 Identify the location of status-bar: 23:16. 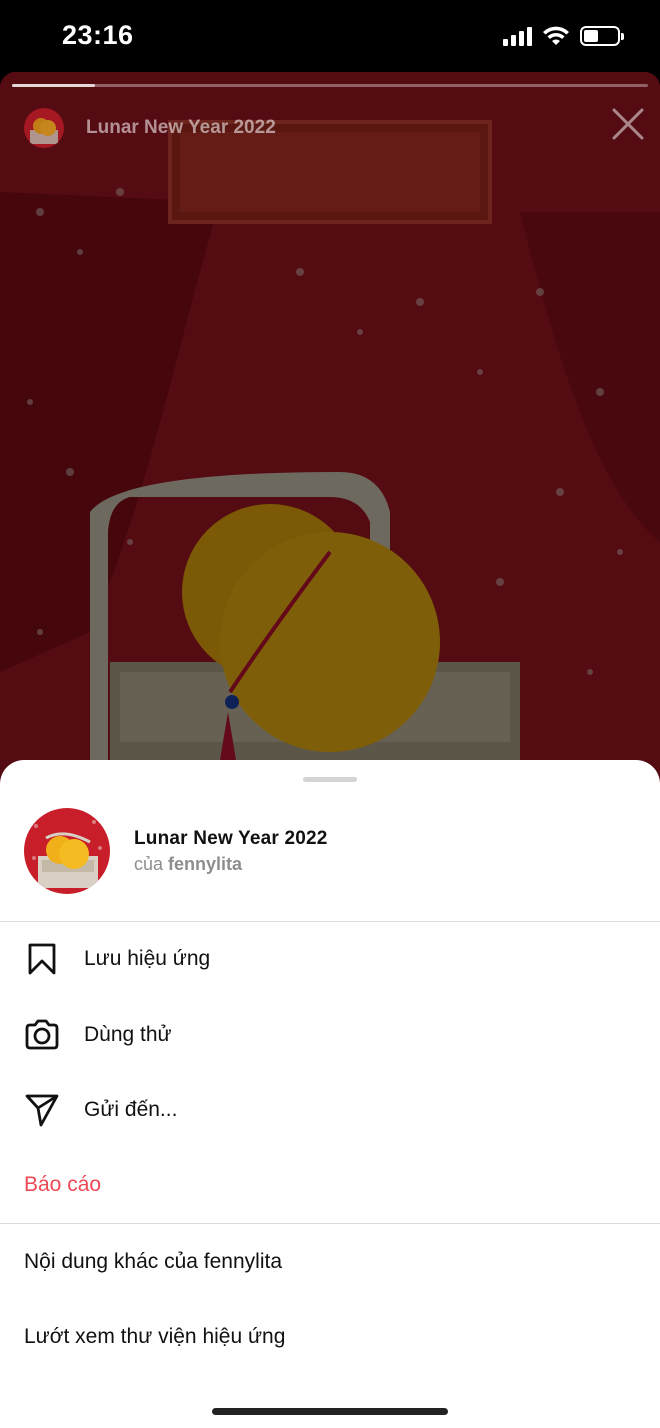
(330, 36).